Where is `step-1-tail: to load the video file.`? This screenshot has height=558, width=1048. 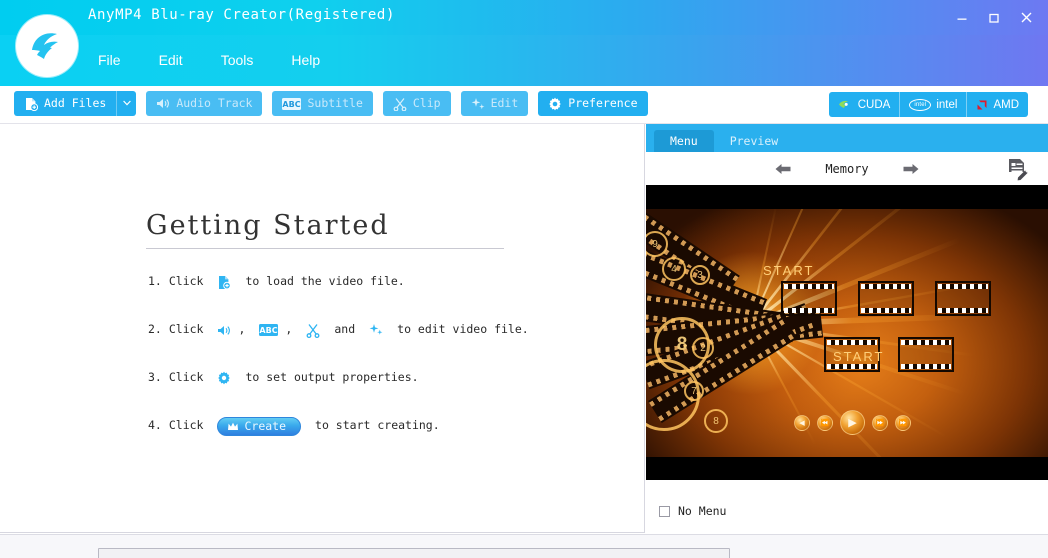
step-1-tail: to load the video file. is located at coordinates (325, 281).